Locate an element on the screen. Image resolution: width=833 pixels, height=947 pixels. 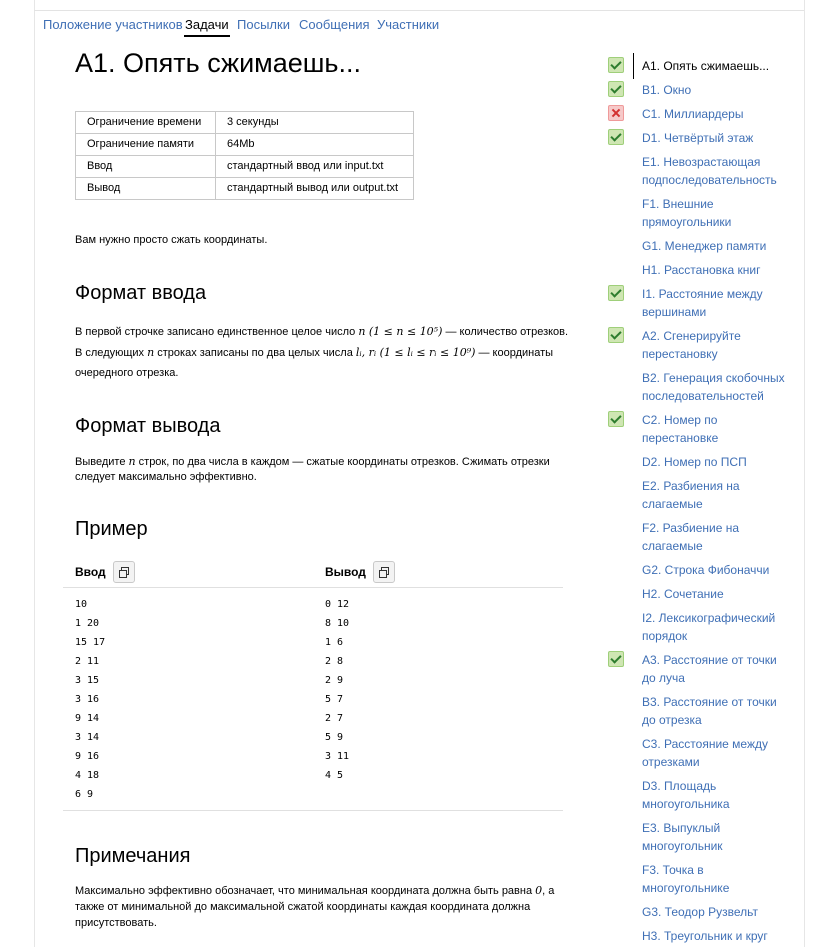
math-expression: lᵢ, rᵢ (1 ≤ lᵢ ≤ rᵢ ≤ 10⁹) is located at coordinates (415, 352).